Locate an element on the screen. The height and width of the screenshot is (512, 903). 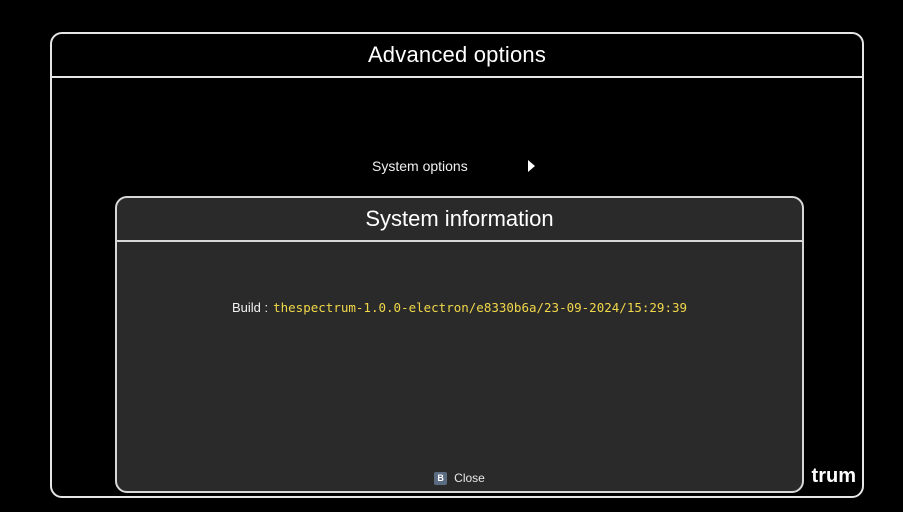
close-label: Close is located at coordinates (469, 478).